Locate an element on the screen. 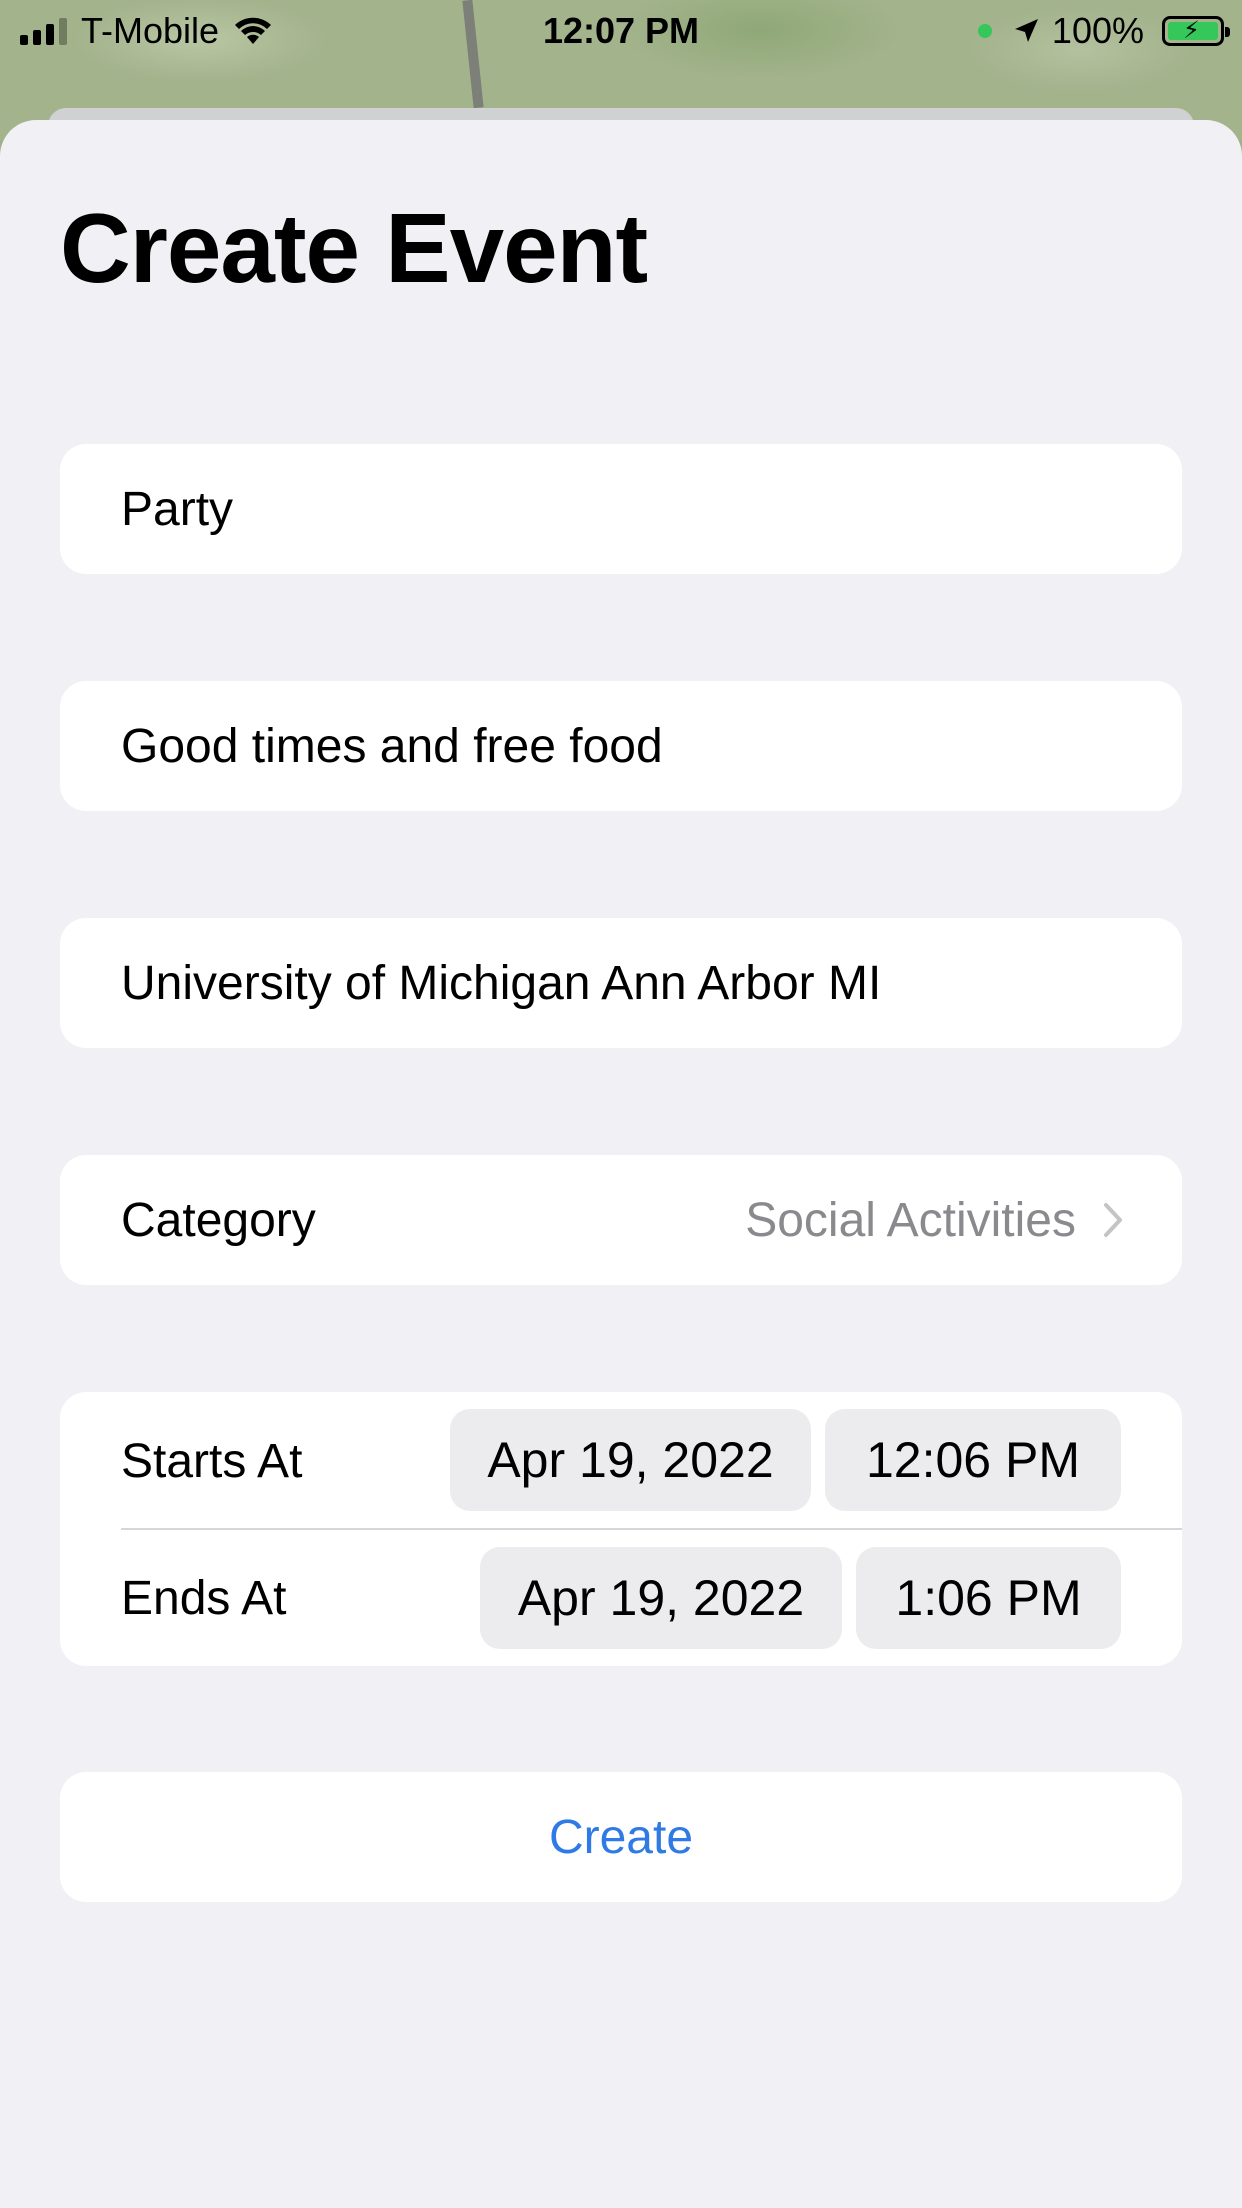 The height and width of the screenshot is (2208, 1242). status-right: 100% ⚡ is located at coordinates (1103, 31).